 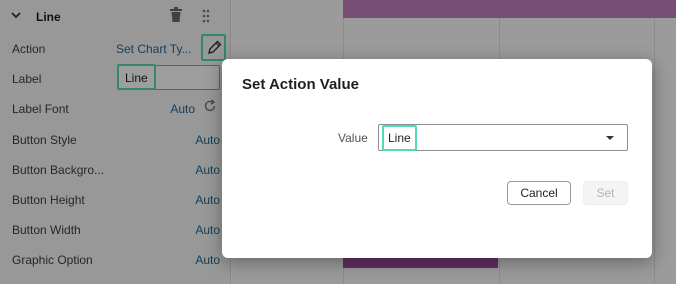 I want to click on set-button: Set, so click(x=605, y=193).